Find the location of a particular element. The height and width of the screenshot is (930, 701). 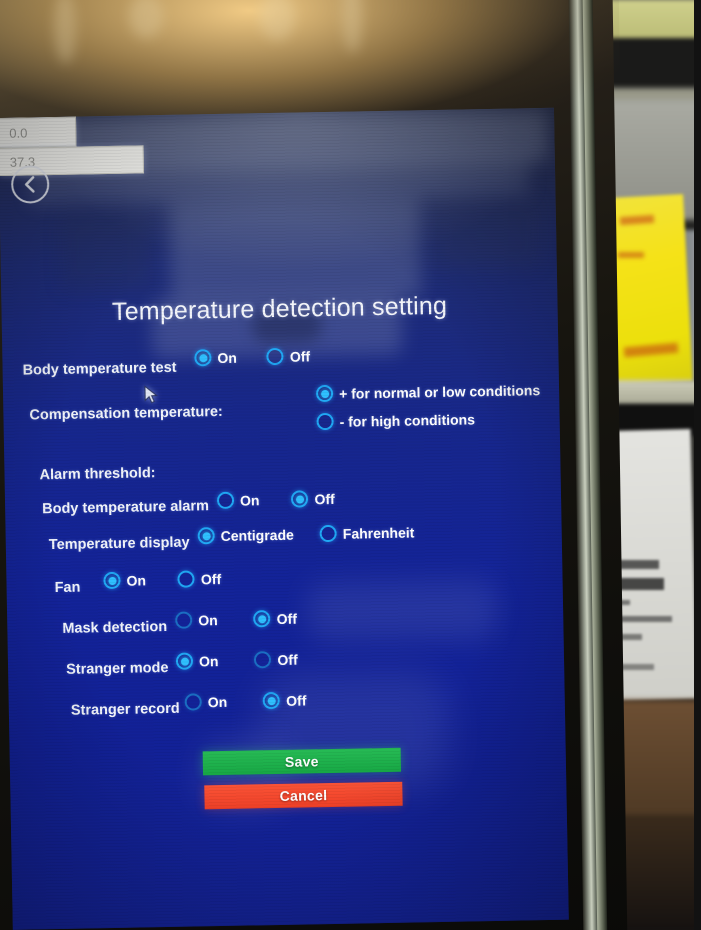

back-button is located at coordinates (30, 184).